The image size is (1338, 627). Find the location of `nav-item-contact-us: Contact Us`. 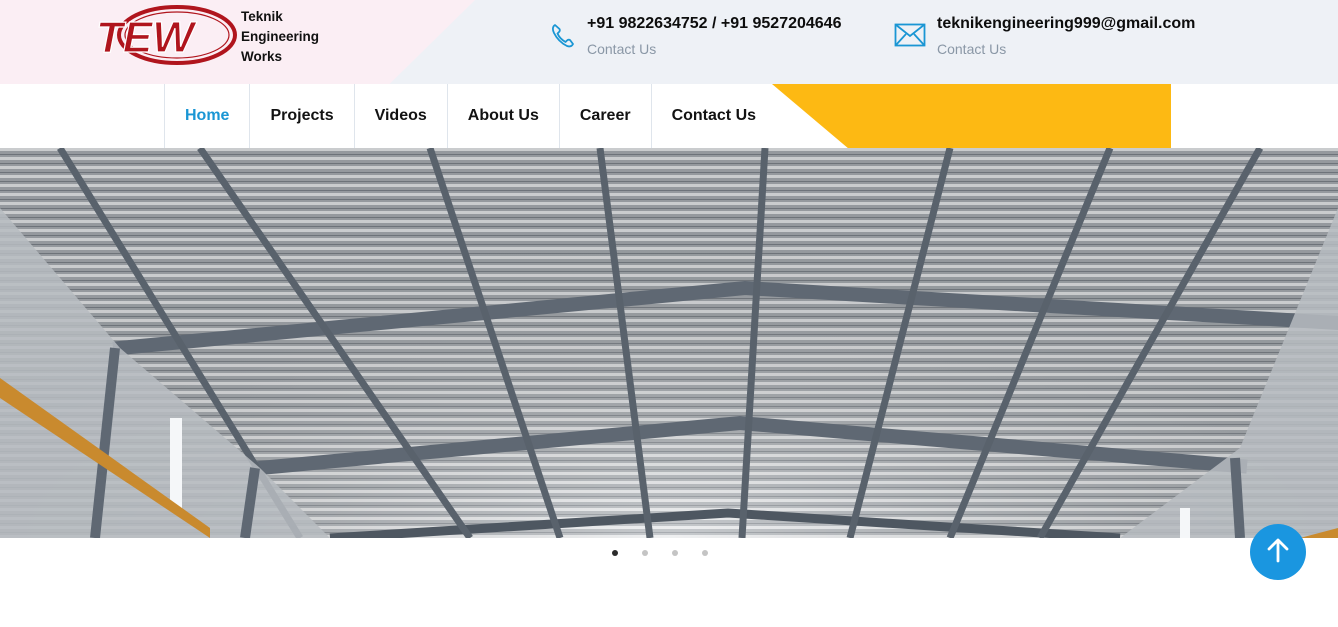

nav-item-contact-us: Contact Us is located at coordinates (714, 116).